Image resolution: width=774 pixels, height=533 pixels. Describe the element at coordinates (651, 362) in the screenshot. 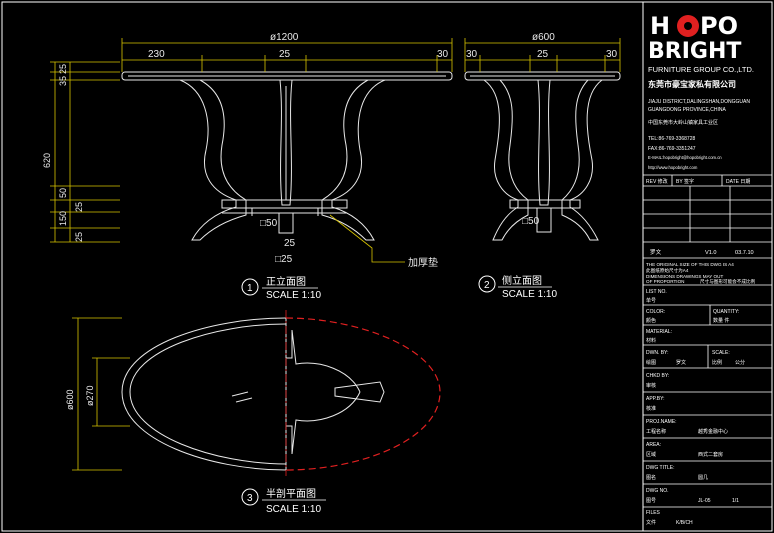

I see `dwn-by-cn: 绘图` at that location.